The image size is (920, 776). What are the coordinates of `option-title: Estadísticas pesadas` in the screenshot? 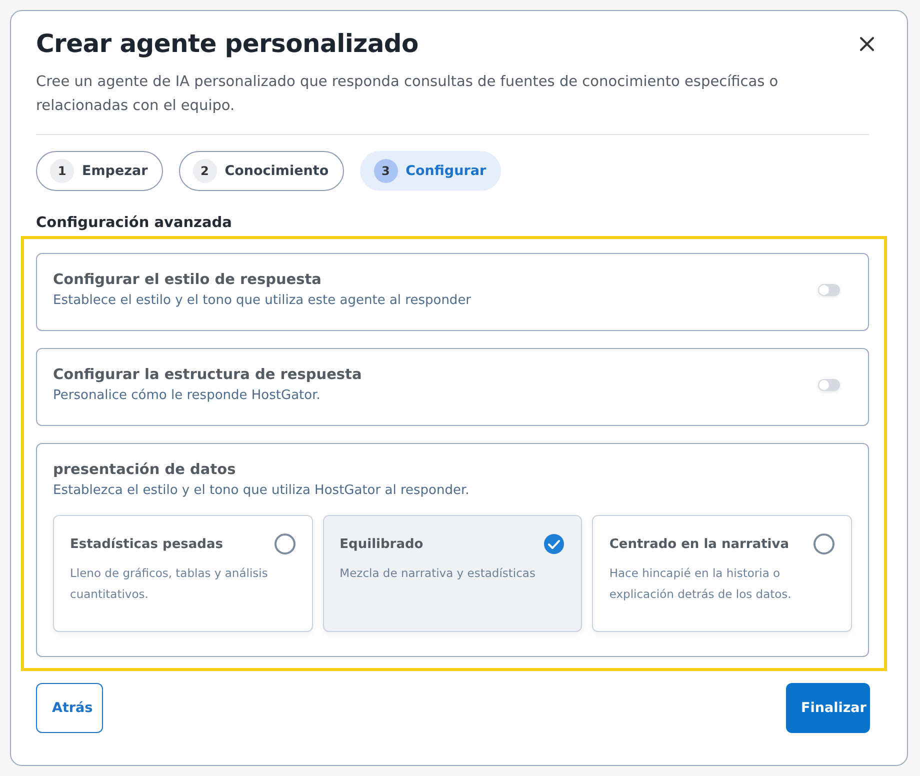 It's located at (146, 544).